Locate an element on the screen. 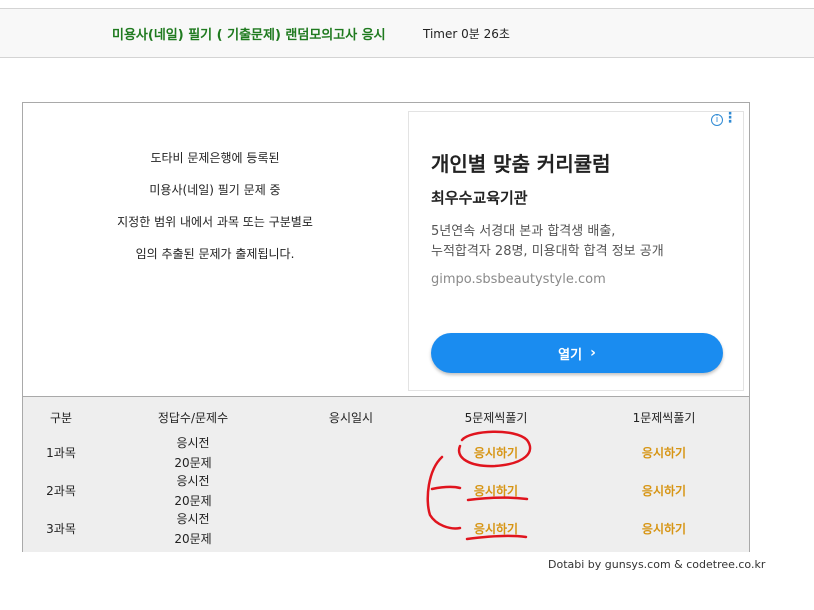 This screenshot has height=610, width=814. info-icon: i is located at coordinates (717, 120).